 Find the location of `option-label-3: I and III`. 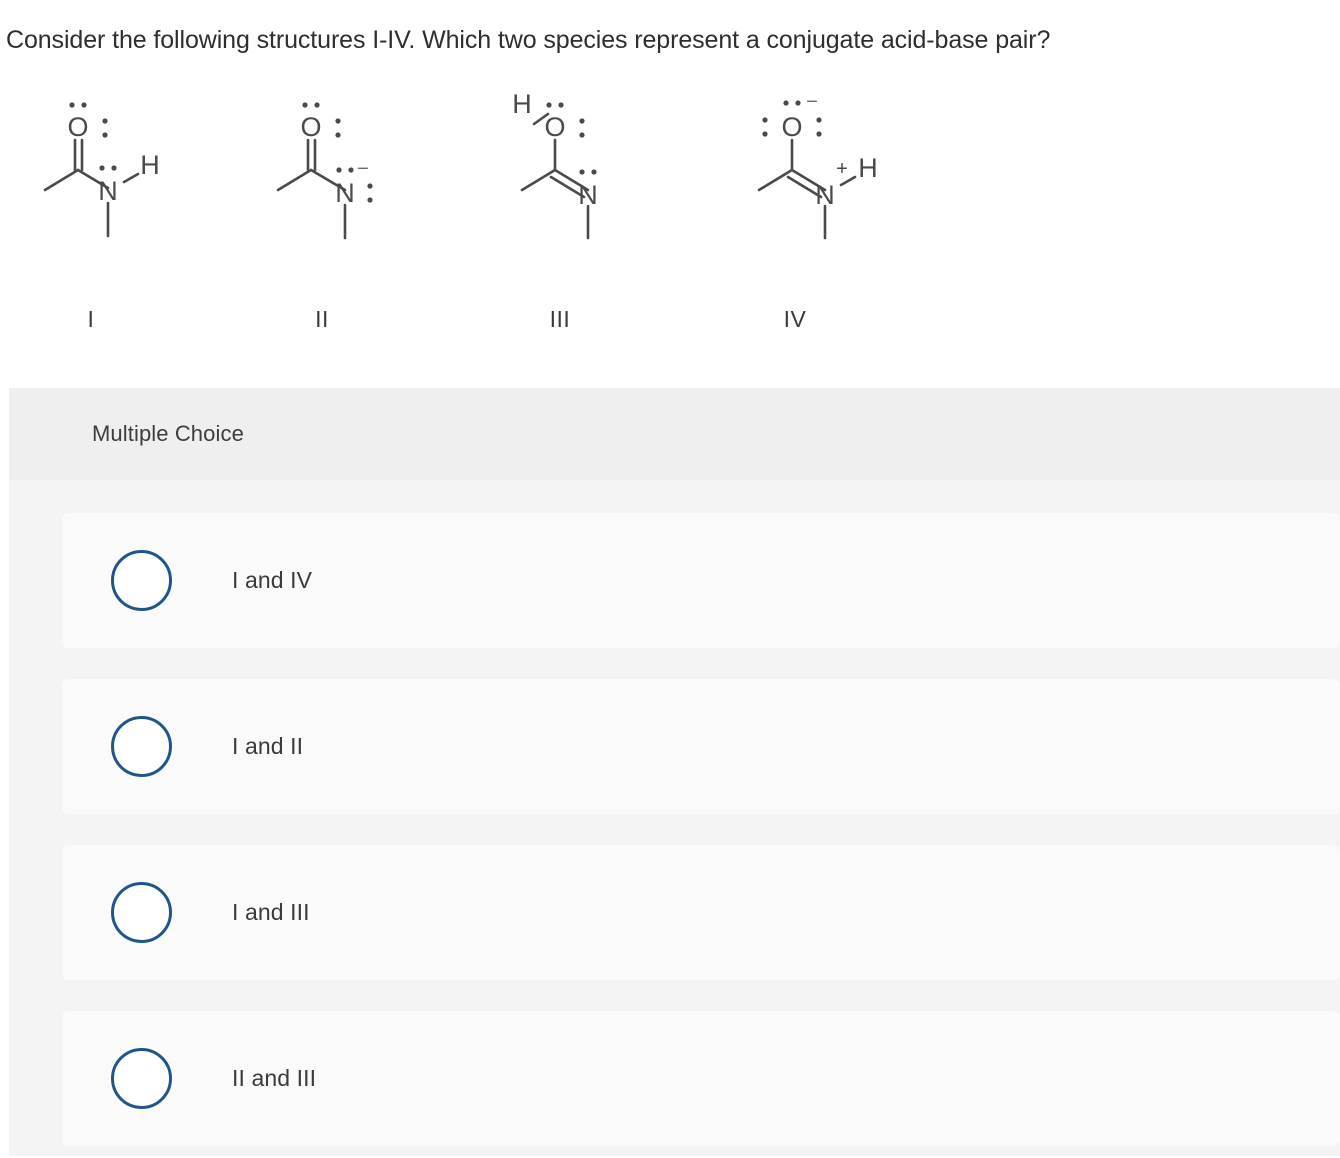

option-label-3: I and III is located at coordinates (271, 912).